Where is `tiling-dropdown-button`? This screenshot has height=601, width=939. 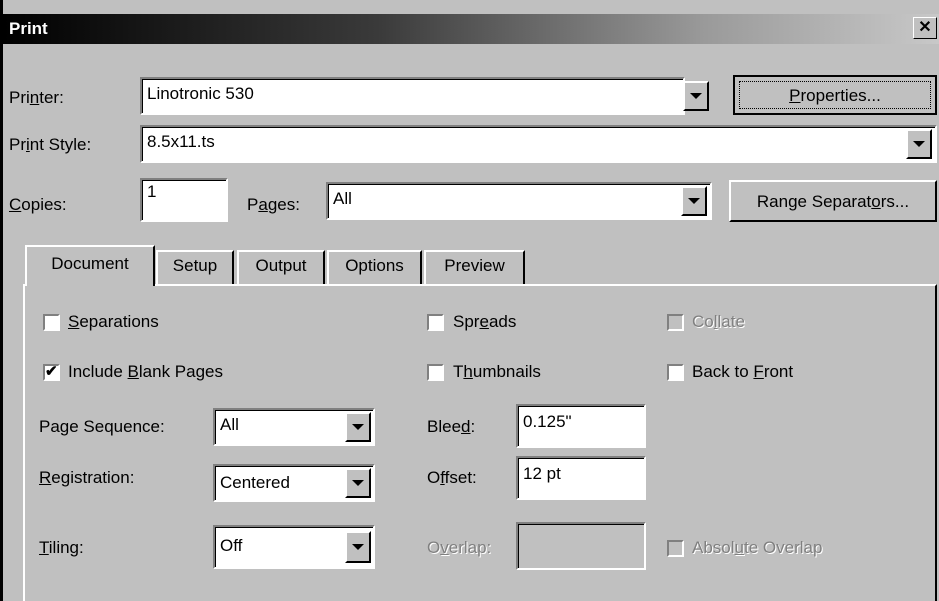
tiling-dropdown-button is located at coordinates (358, 547).